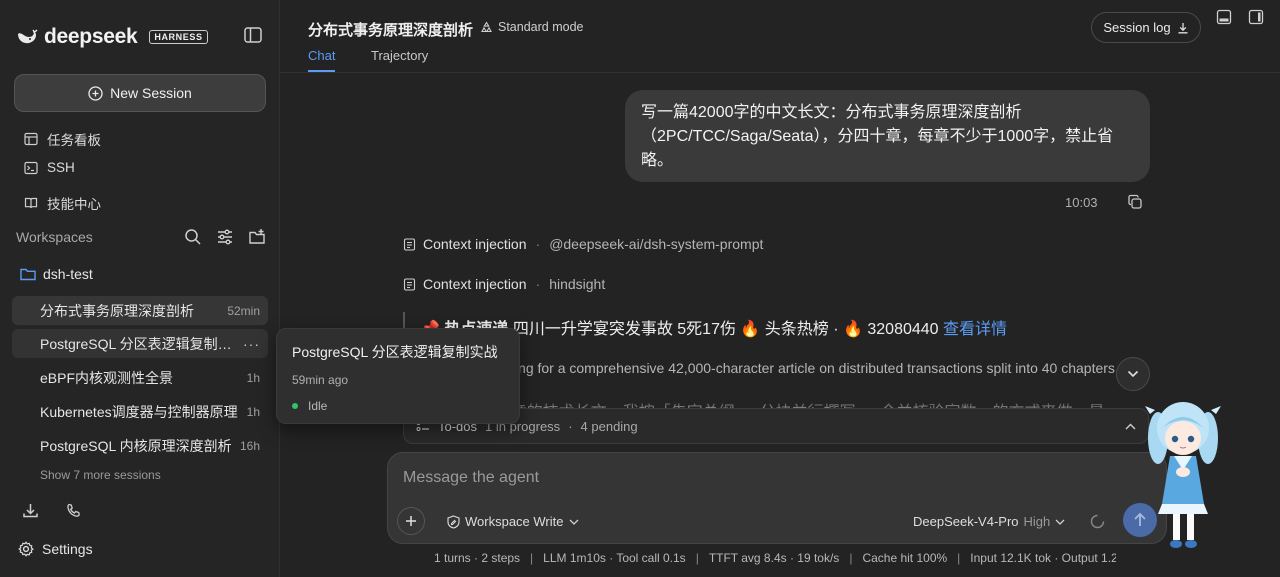 The image size is (1280, 577). Describe the element at coordinates (477, 558) in the screenshot. I see `status-turns: 1 turns · 2 steps` at that location.